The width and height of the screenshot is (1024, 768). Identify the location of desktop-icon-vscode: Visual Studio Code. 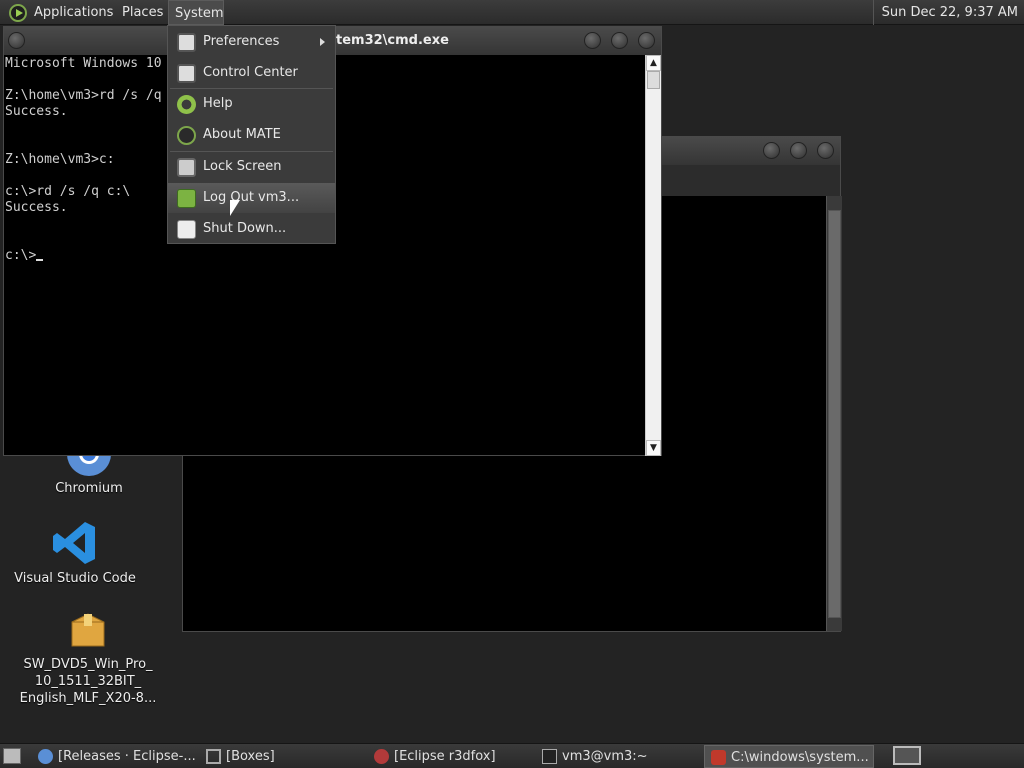
(75, 553).